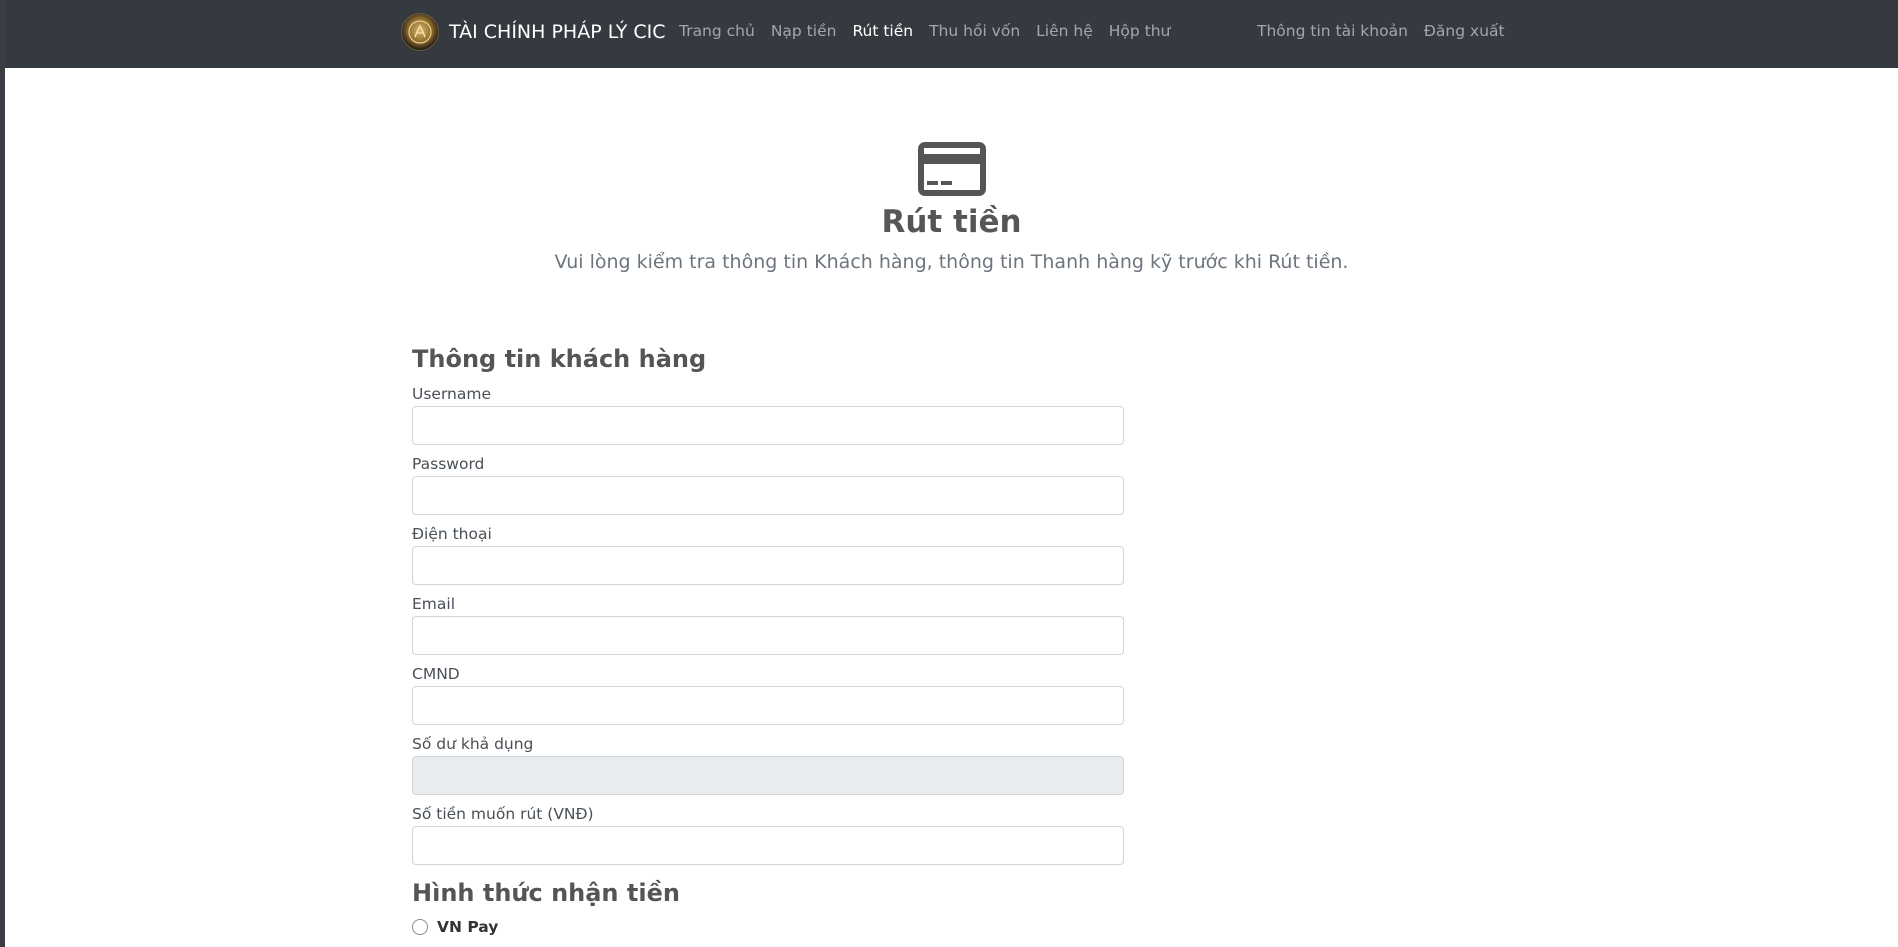  I want to click on payment-option-vnpay: VN Pay, so click(768, 927).